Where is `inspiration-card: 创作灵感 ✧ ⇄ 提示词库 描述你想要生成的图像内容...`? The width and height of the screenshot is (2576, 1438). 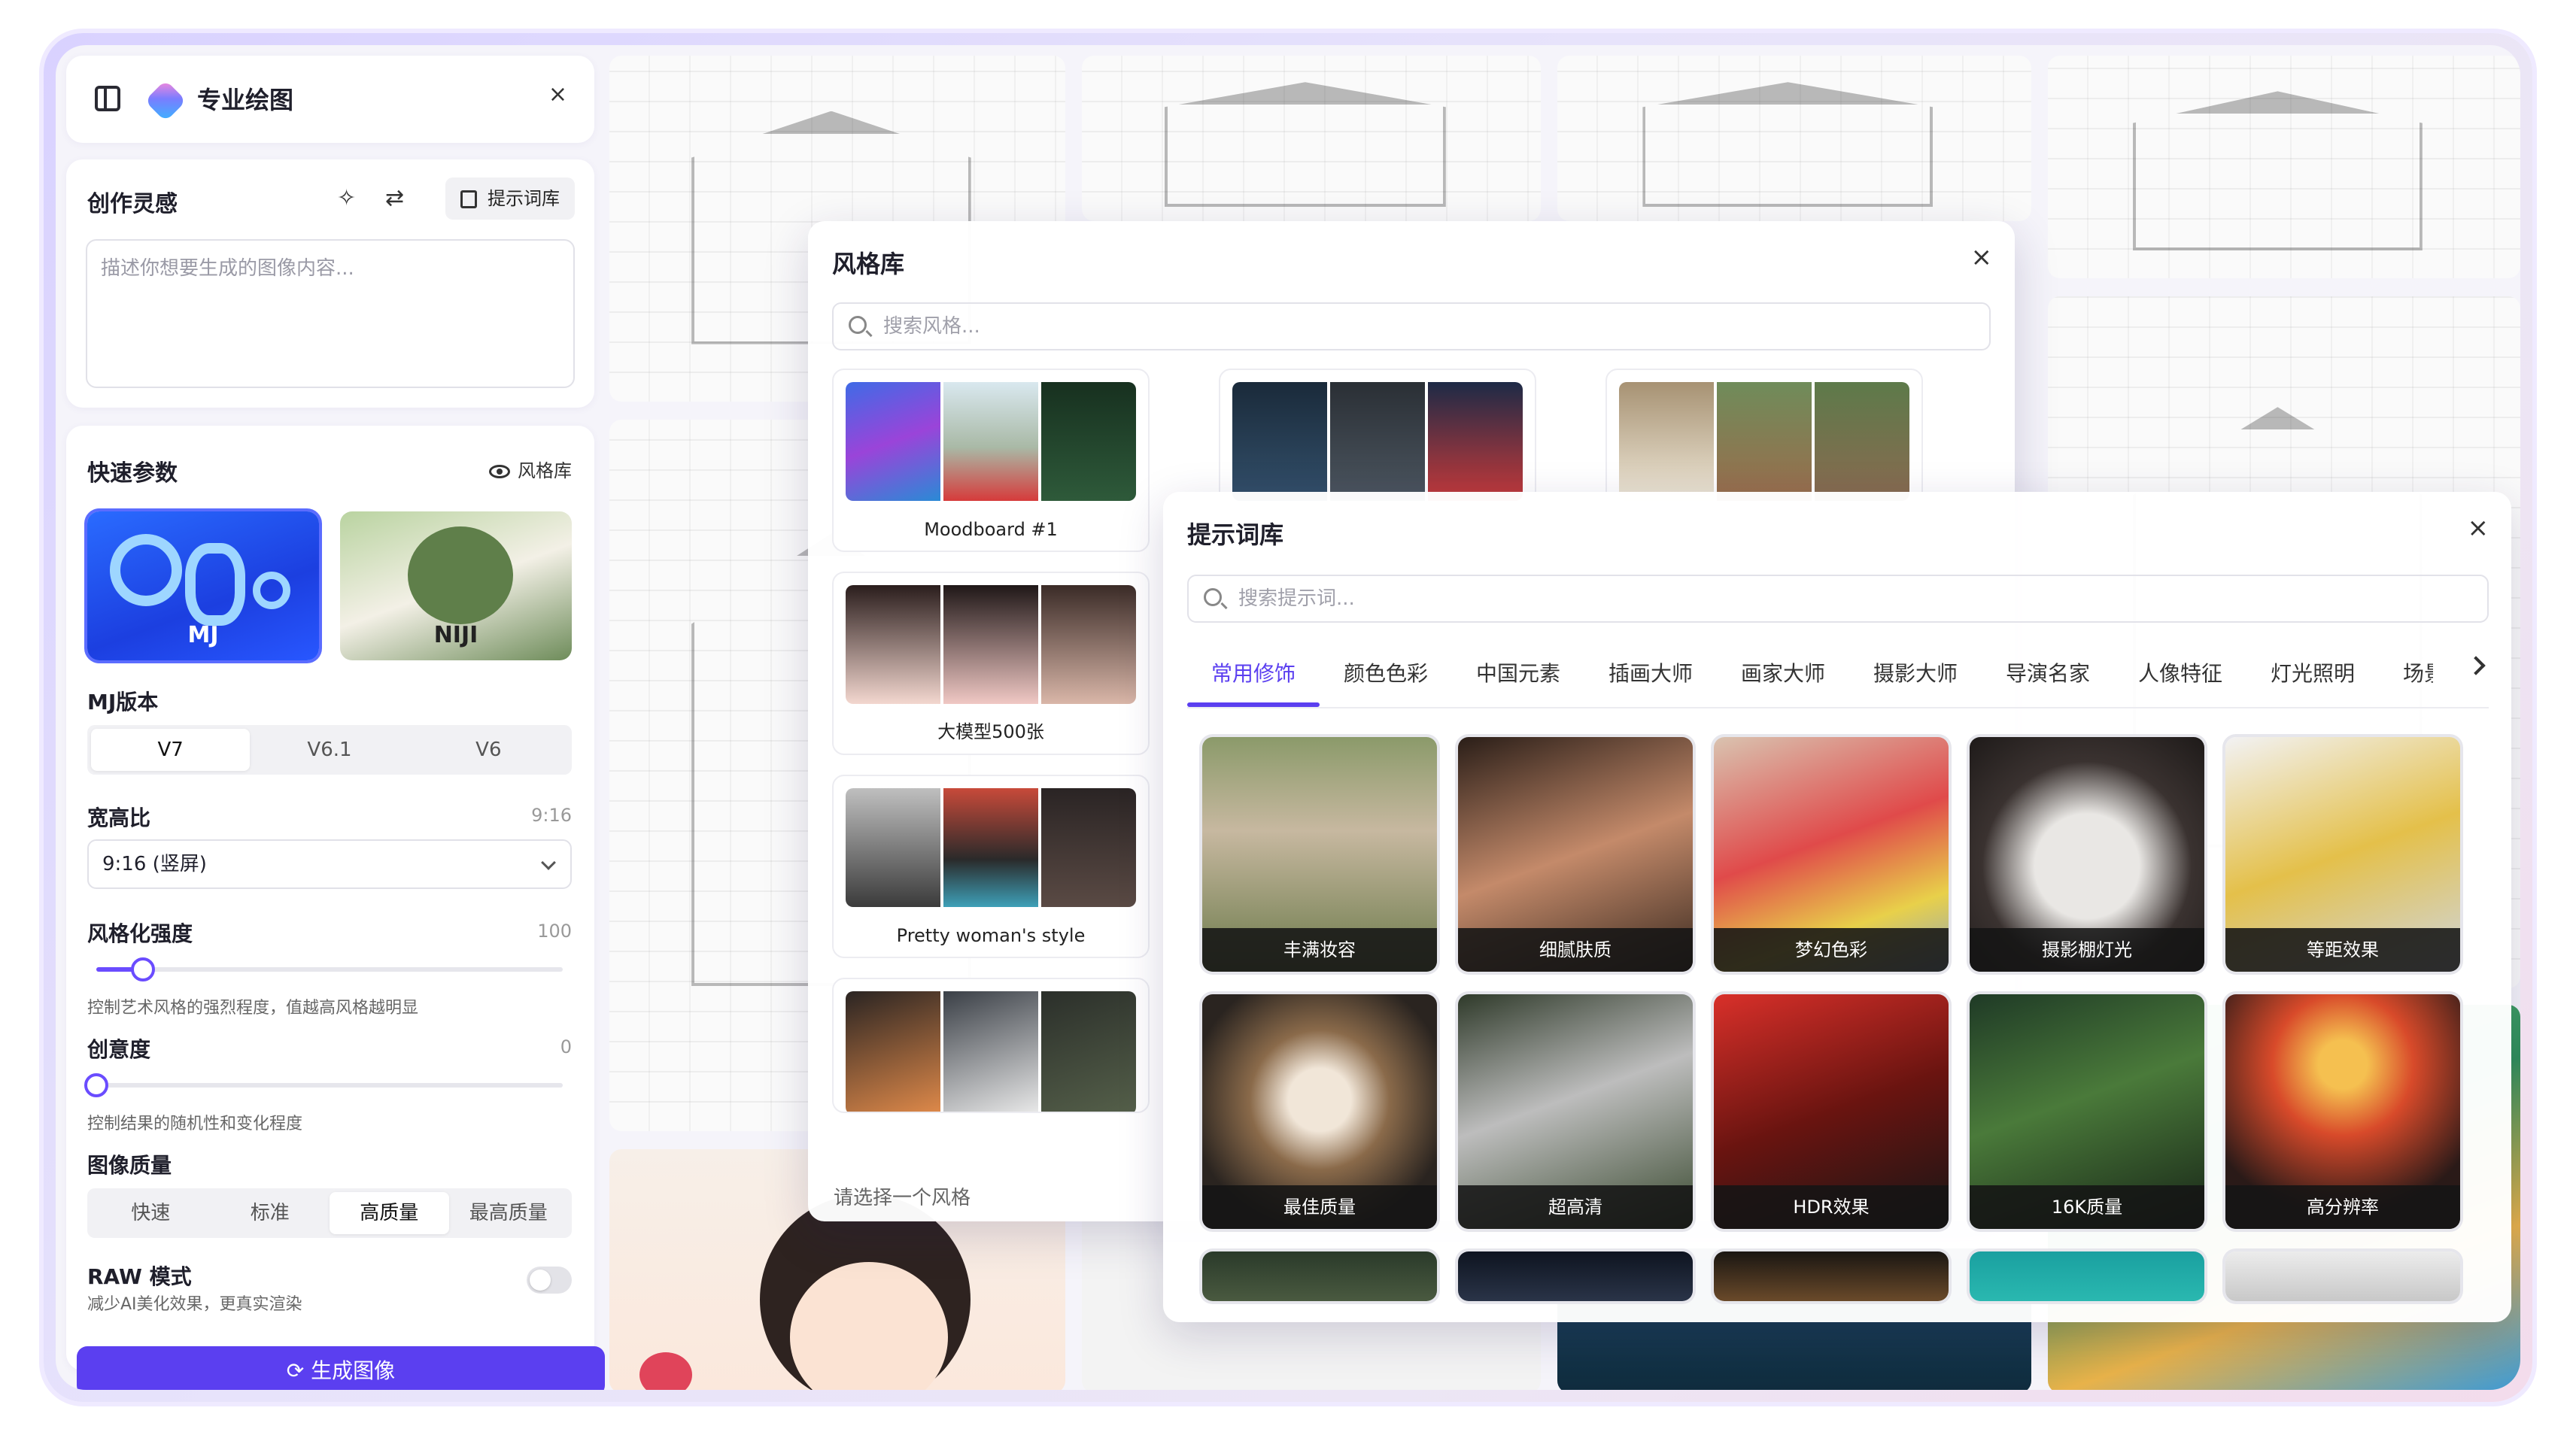 inspiration-card: 创作灵感 ✧ ⇄ 提示词库 描述你想要生成的图像内容... is located at coordinates (330, 283).